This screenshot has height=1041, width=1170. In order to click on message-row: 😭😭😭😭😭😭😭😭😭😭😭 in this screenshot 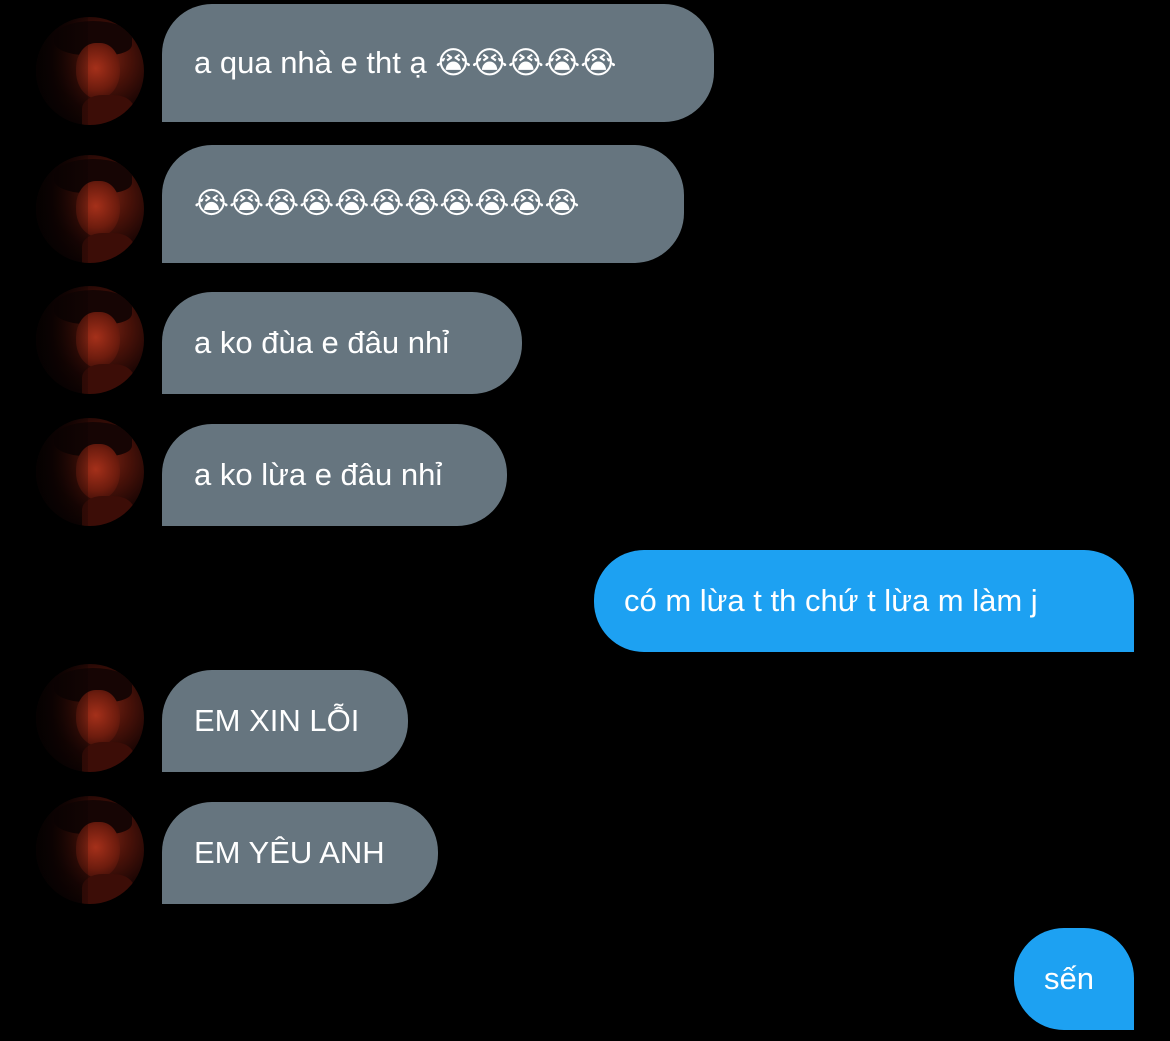, I will do `click(585, 204)`.